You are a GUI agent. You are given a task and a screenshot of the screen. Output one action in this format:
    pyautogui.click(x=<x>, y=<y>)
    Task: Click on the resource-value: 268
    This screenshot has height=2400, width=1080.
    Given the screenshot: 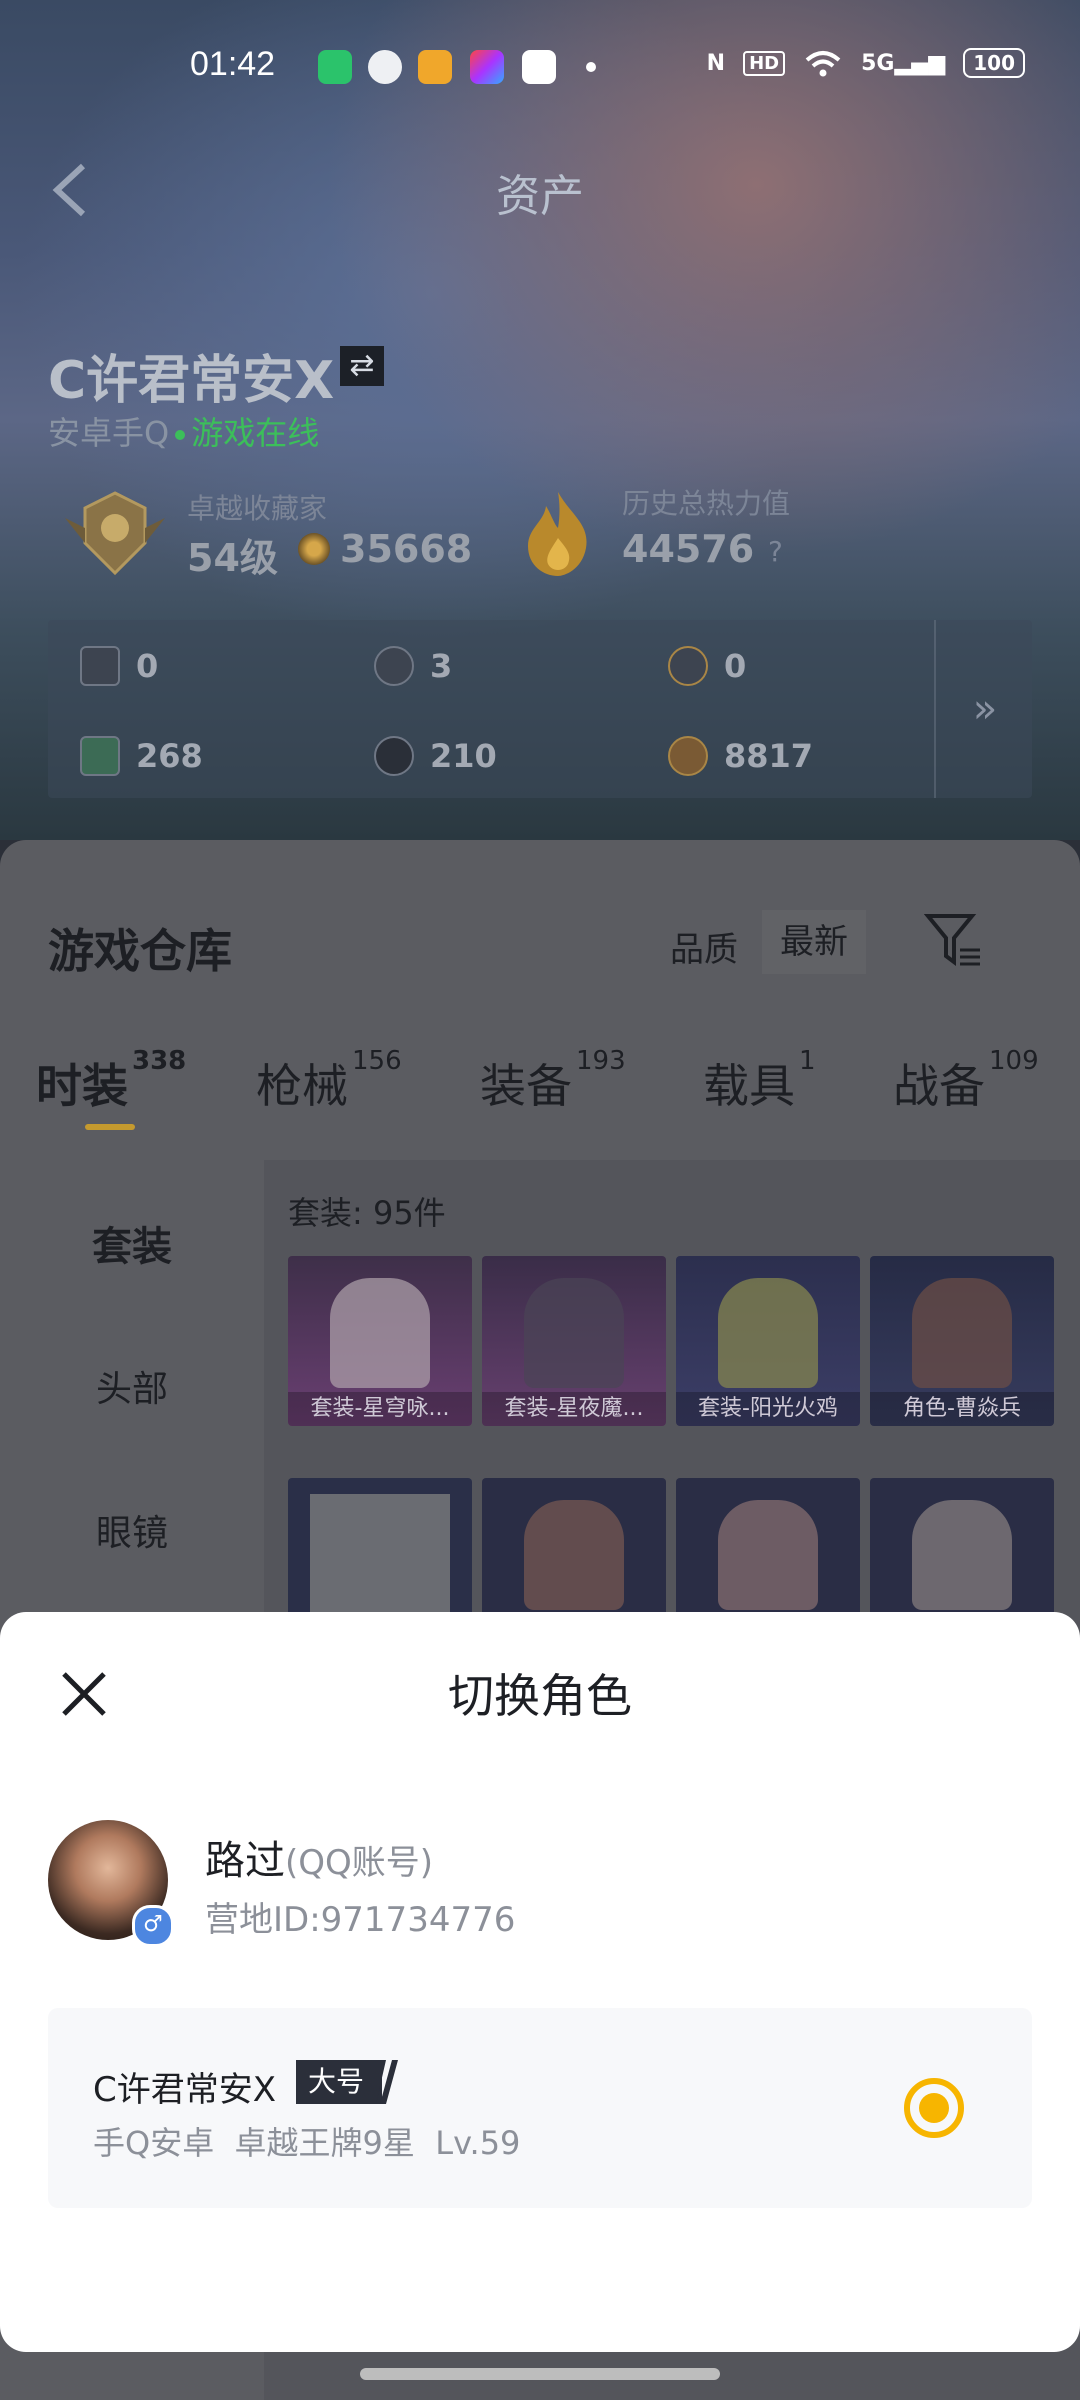 What is the action you would take?
    pyautogui.click(x=169, y=756)
    